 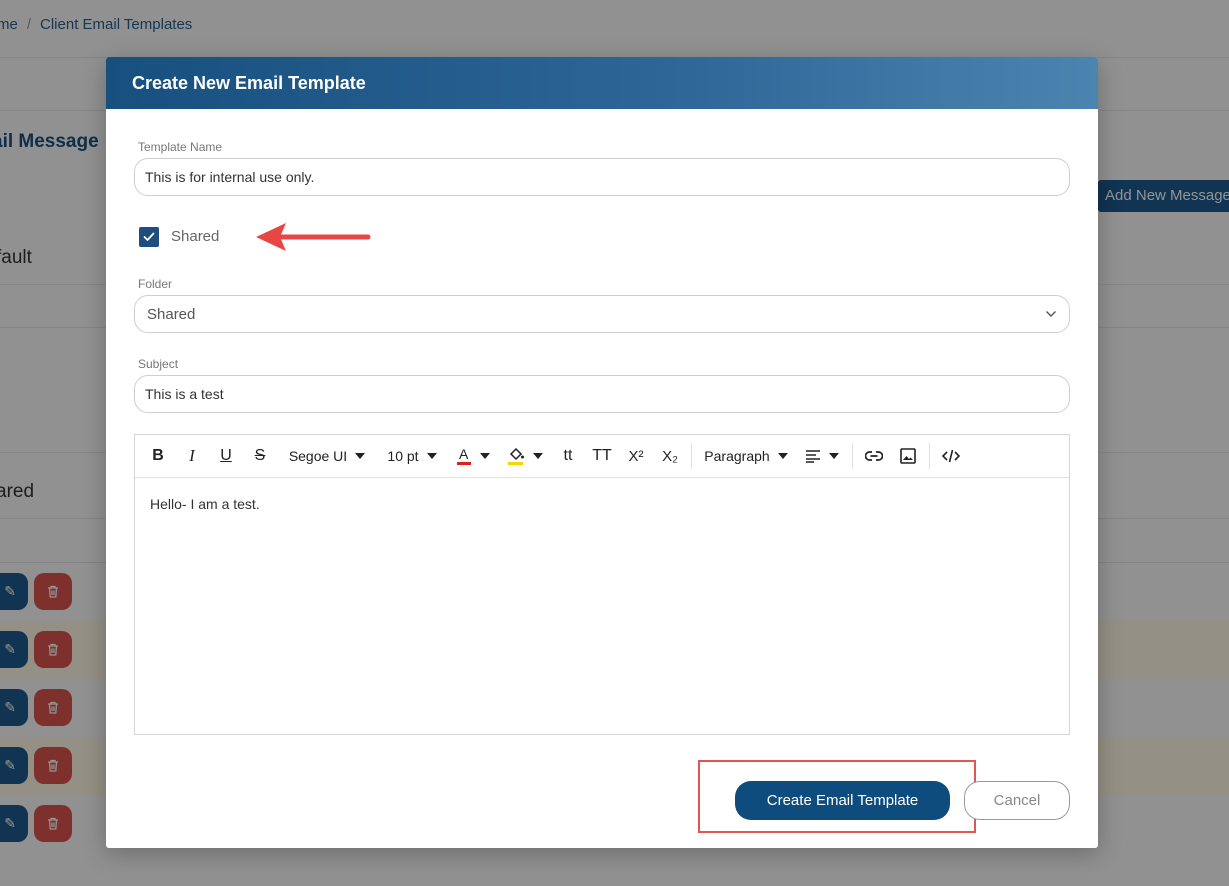 What do you see at coordinates (226, 456) in the screenshot?
I see `underline-icon: U` at bounding box center [226, 456].